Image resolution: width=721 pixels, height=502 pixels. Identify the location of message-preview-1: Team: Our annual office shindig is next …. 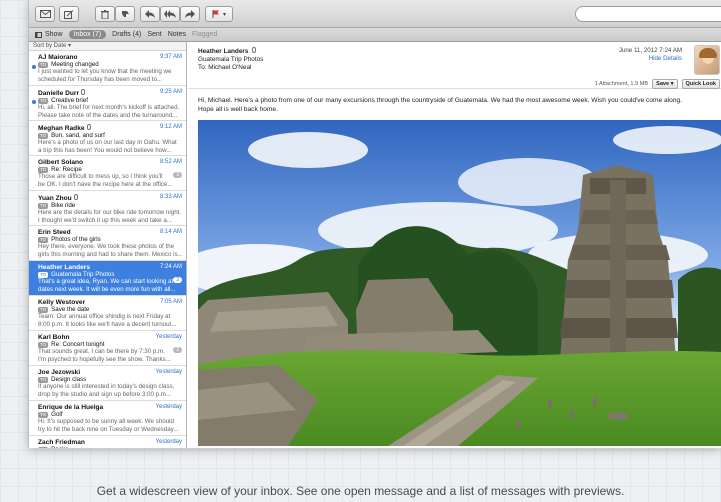
(104, 317).